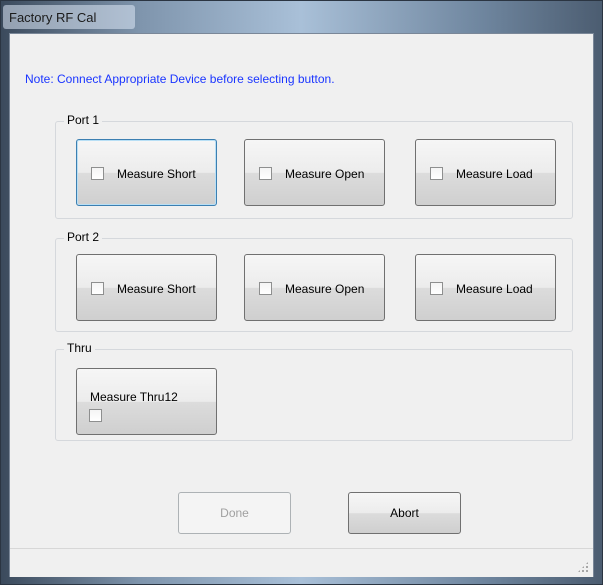 The height and width of the screenshot is (585, 603). What do you see at coordinates (265, 173) in the screenshot?
I see `port1-open-checkbox` at bounding box center [265, 173].